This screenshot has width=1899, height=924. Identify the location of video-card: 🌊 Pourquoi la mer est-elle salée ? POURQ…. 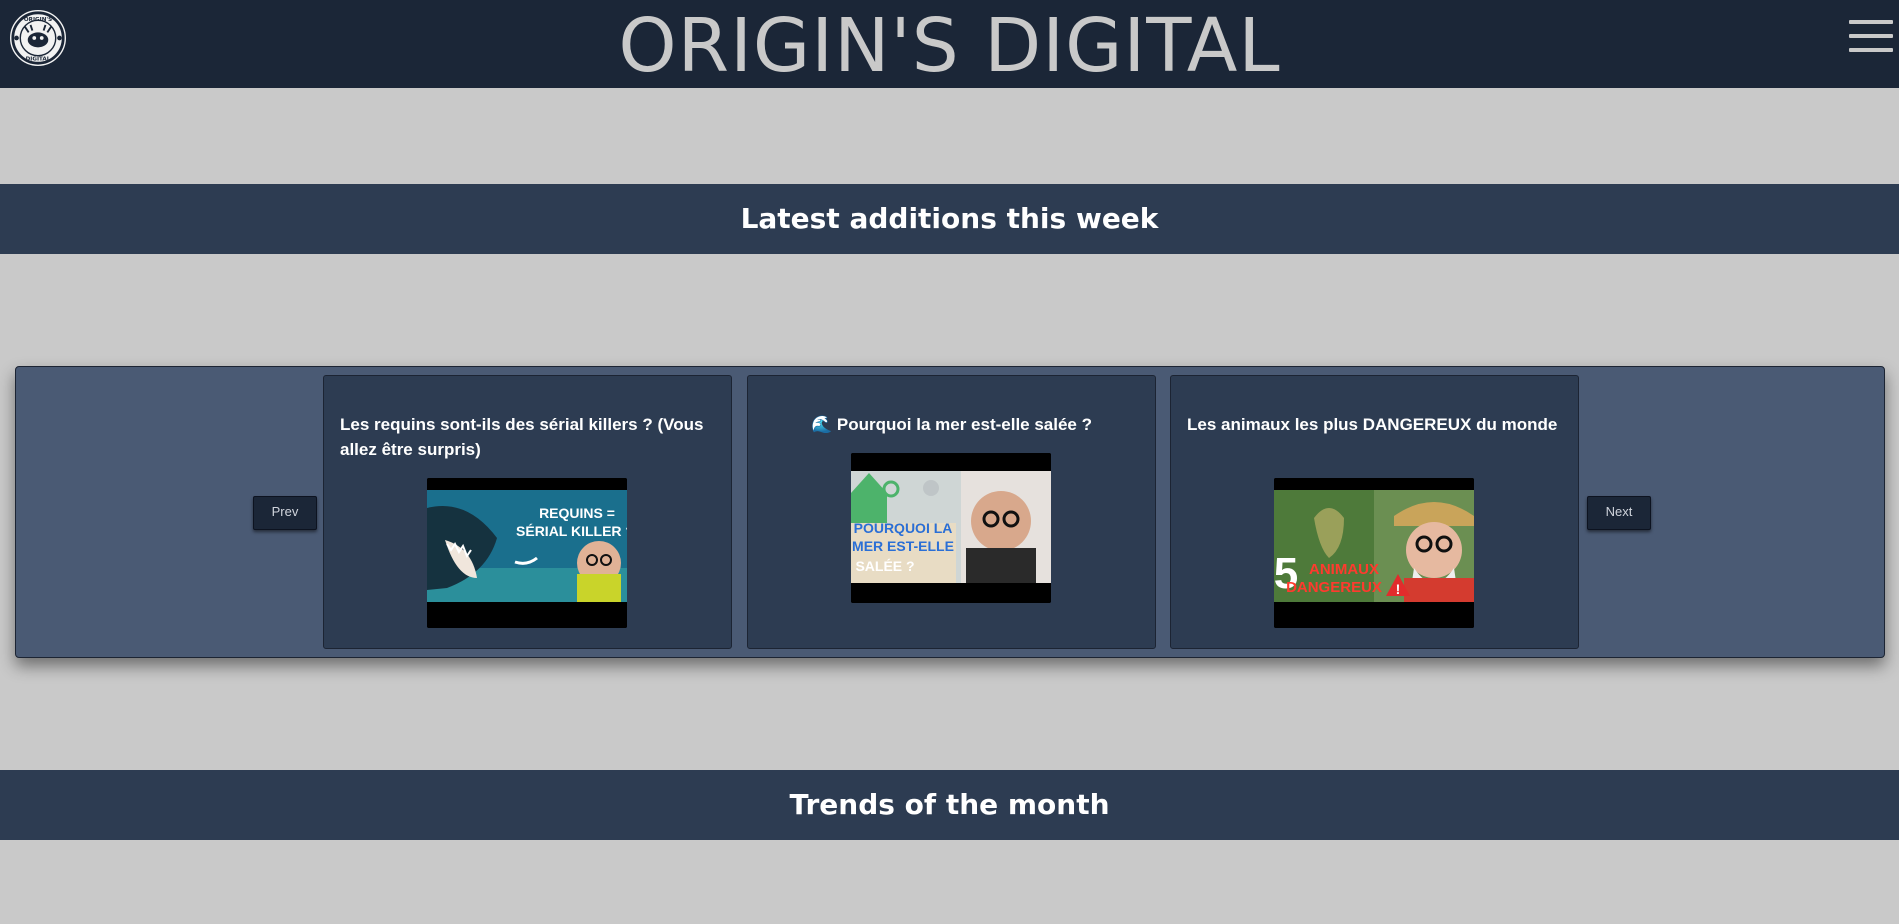
(951, 512).